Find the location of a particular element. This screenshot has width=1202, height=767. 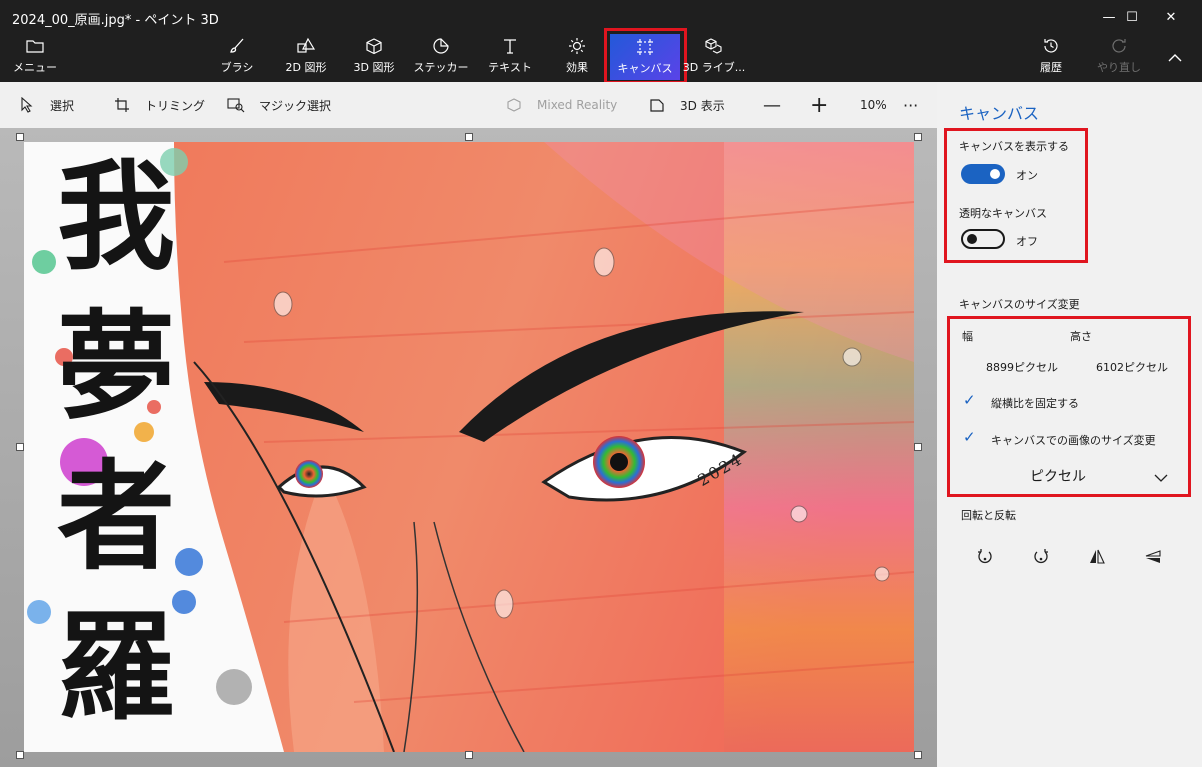

mixed-reality-icon is located at coordinates (514, 105).